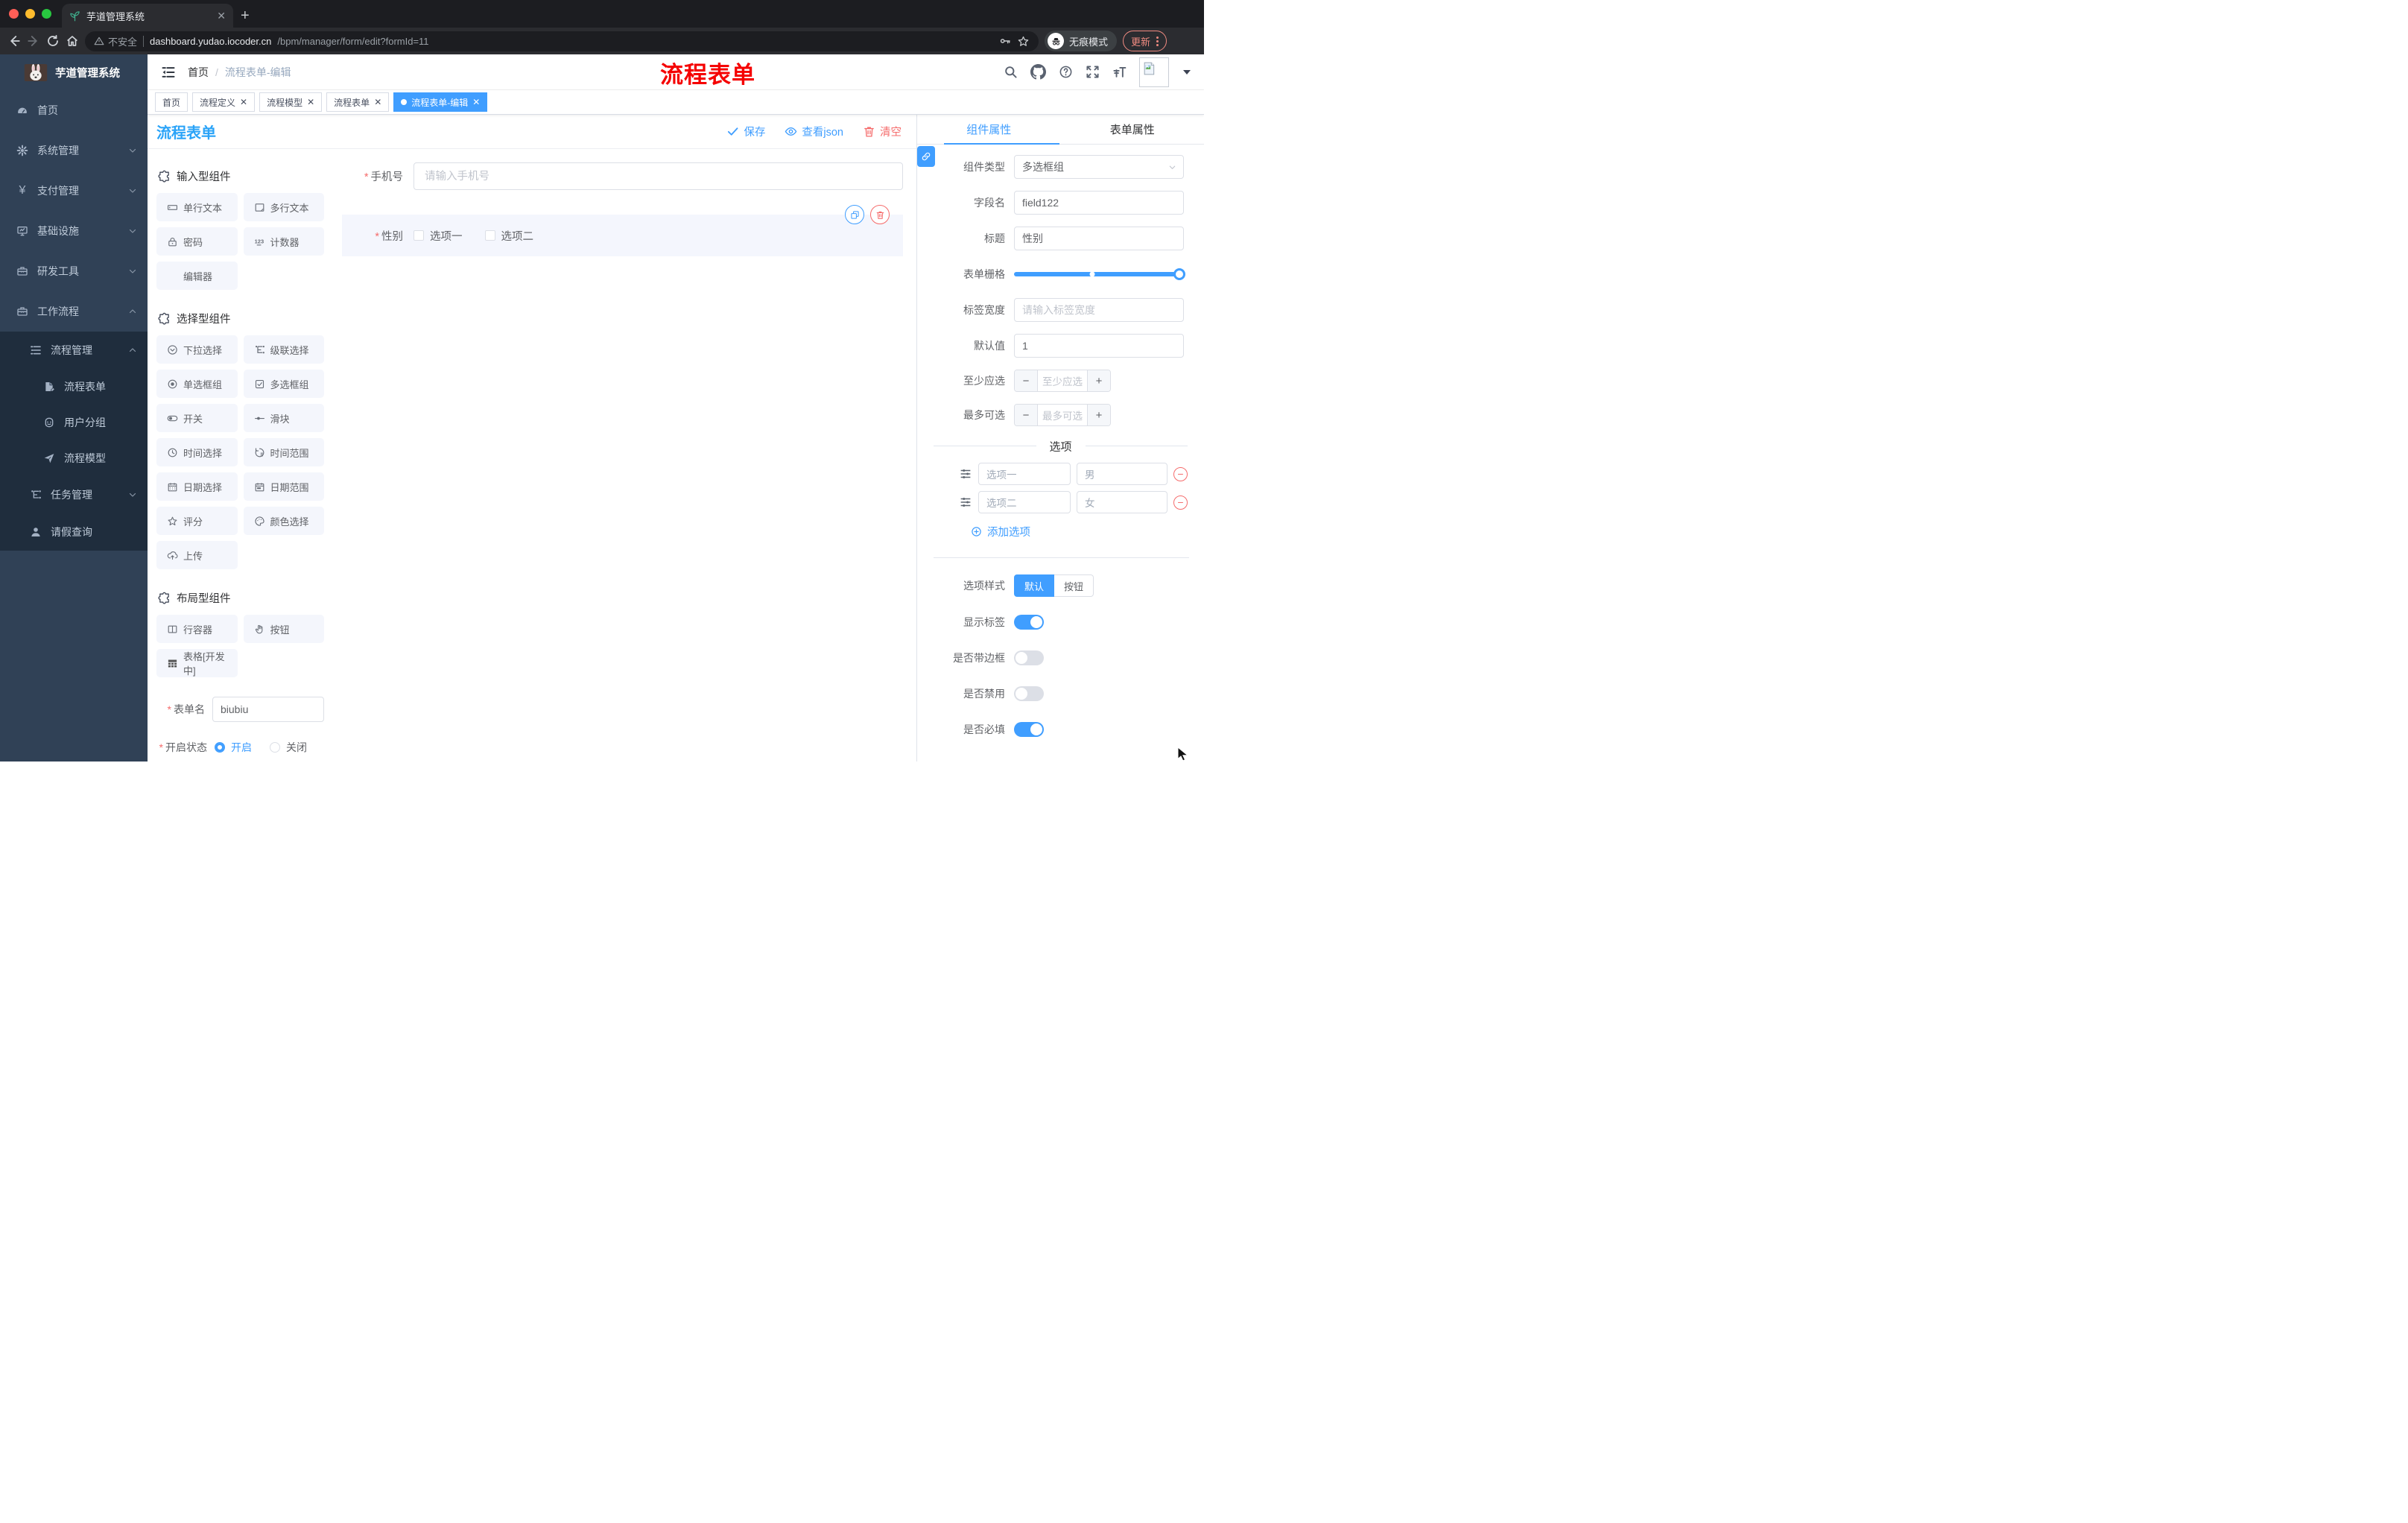 This screenshot has width=2408, height=1523. Describe the element at coordinates (197, 207) in the screenshot. I see `component-chip-single-text: 单行文本` at that location.